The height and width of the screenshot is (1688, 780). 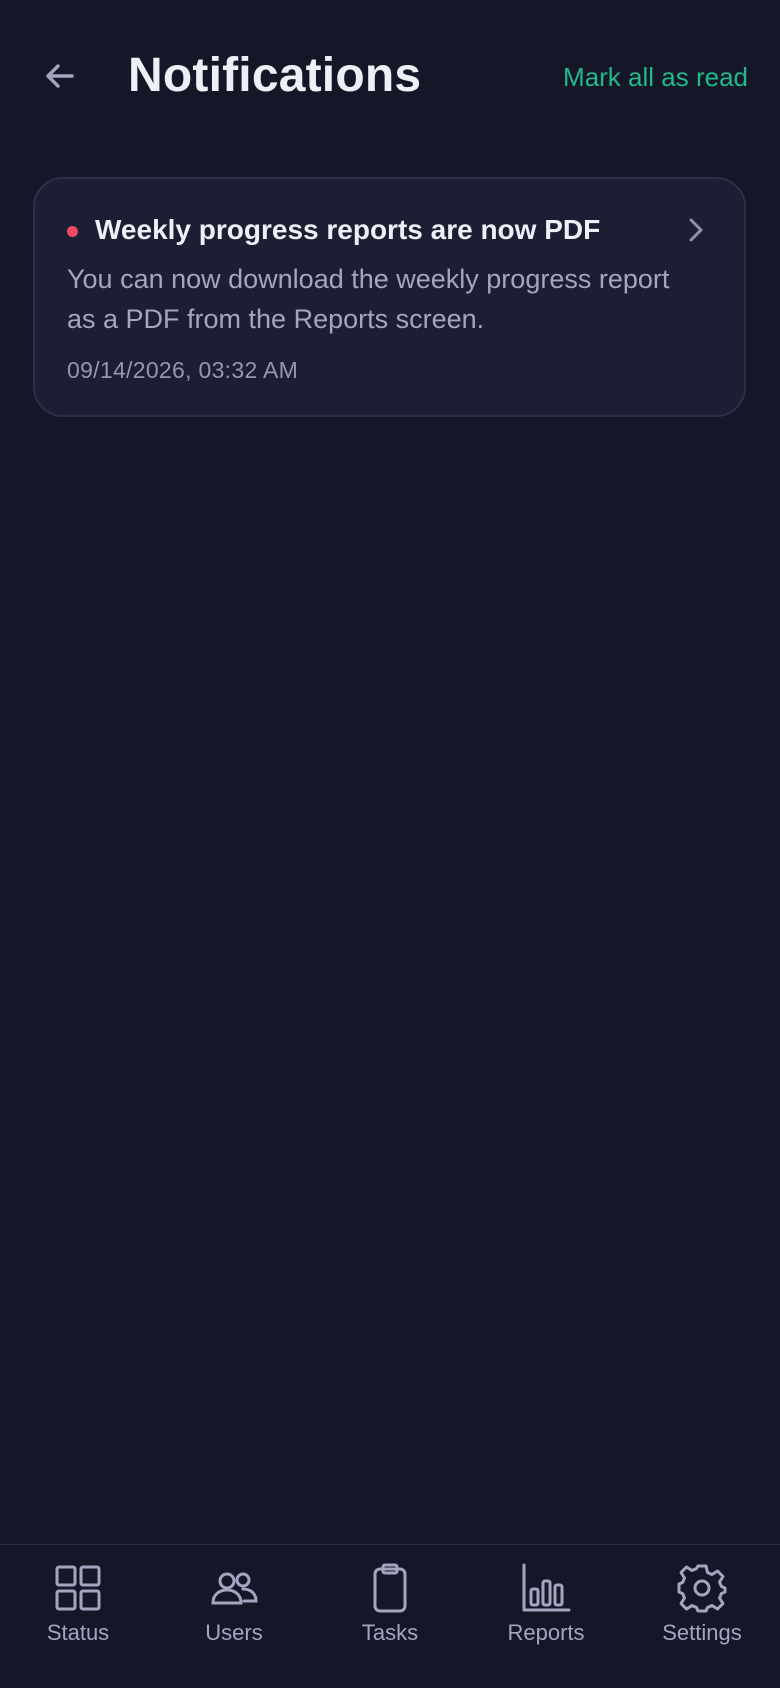 What do you see at coordinates (234, 1616) in the screenshot?
I see `nav-item-users: Users` at bounding box center [234, 1616].